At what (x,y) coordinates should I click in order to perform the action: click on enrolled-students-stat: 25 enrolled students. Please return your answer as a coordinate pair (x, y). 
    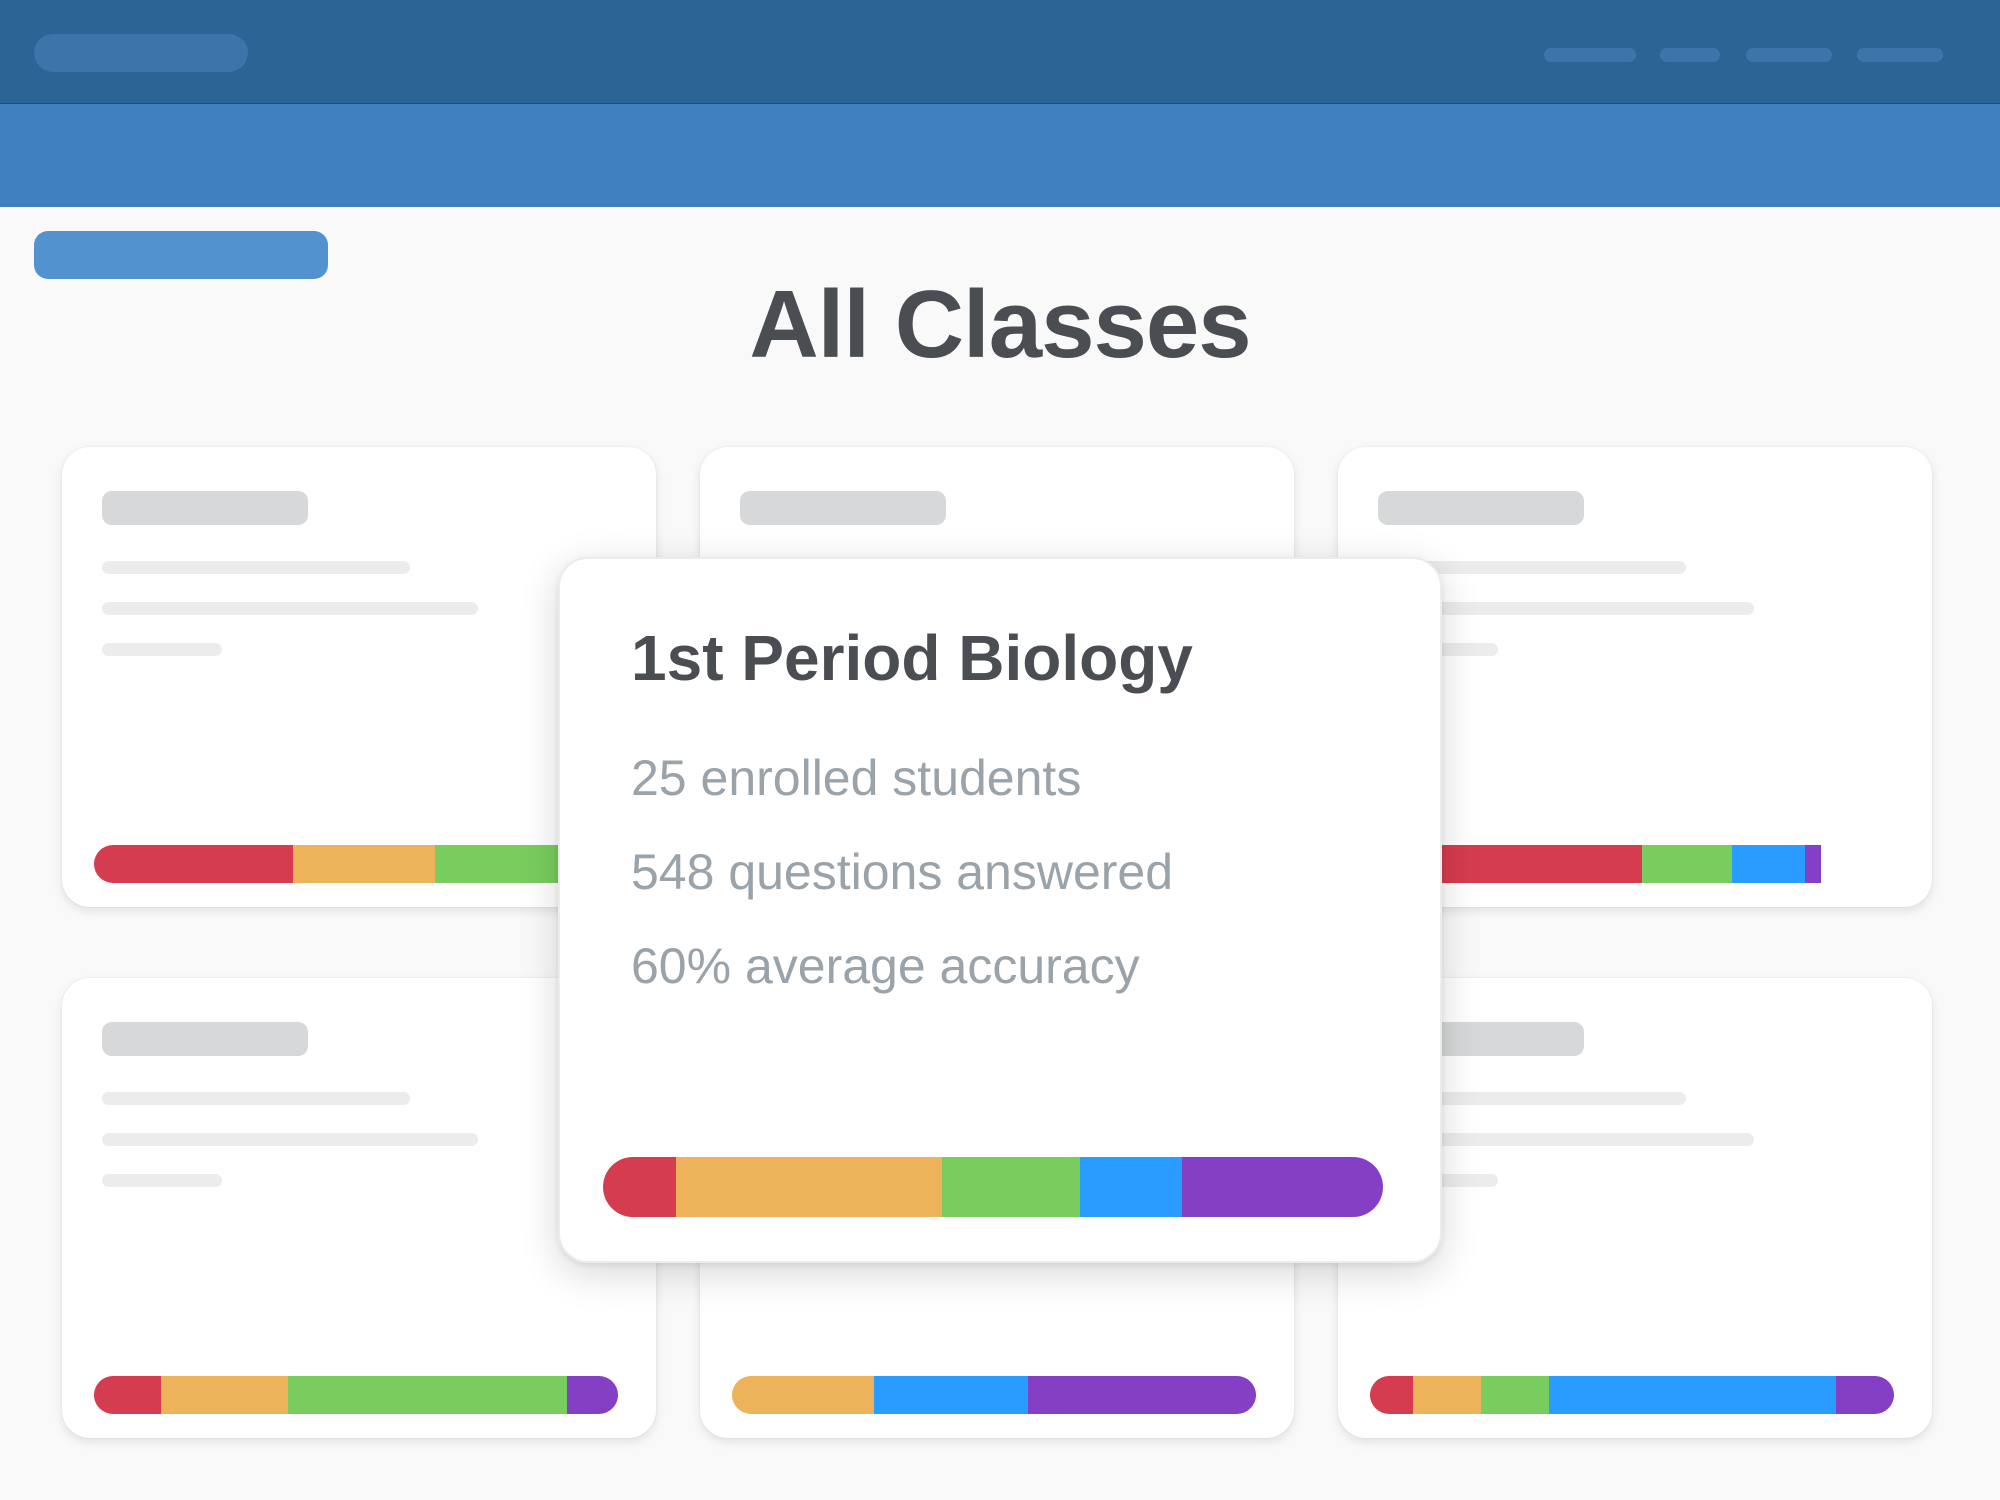
    Looking at the image, I should click on (856, 778).